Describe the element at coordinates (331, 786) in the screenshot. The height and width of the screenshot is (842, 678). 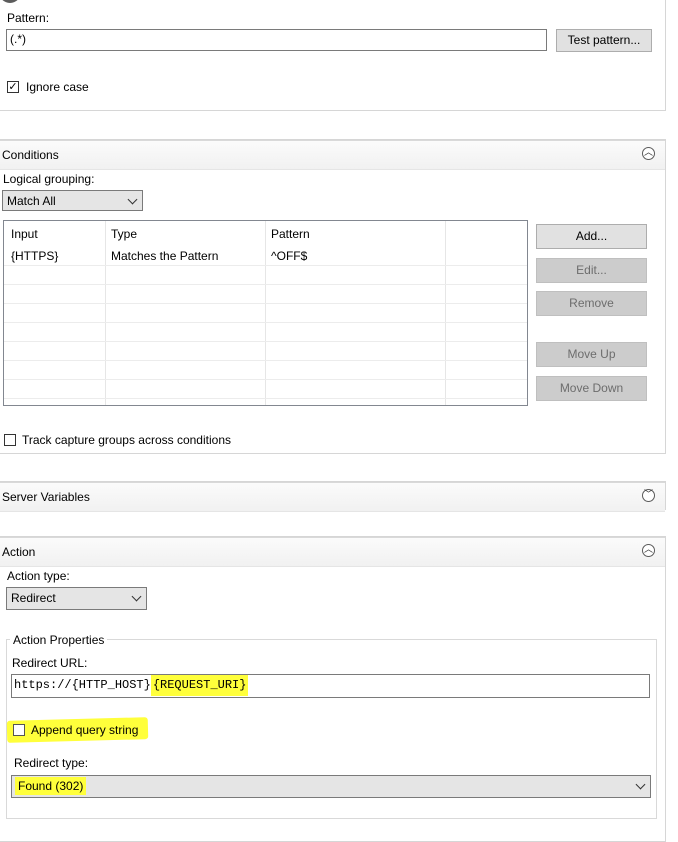
I see `redirect-type-select: Found (302)` at that location.